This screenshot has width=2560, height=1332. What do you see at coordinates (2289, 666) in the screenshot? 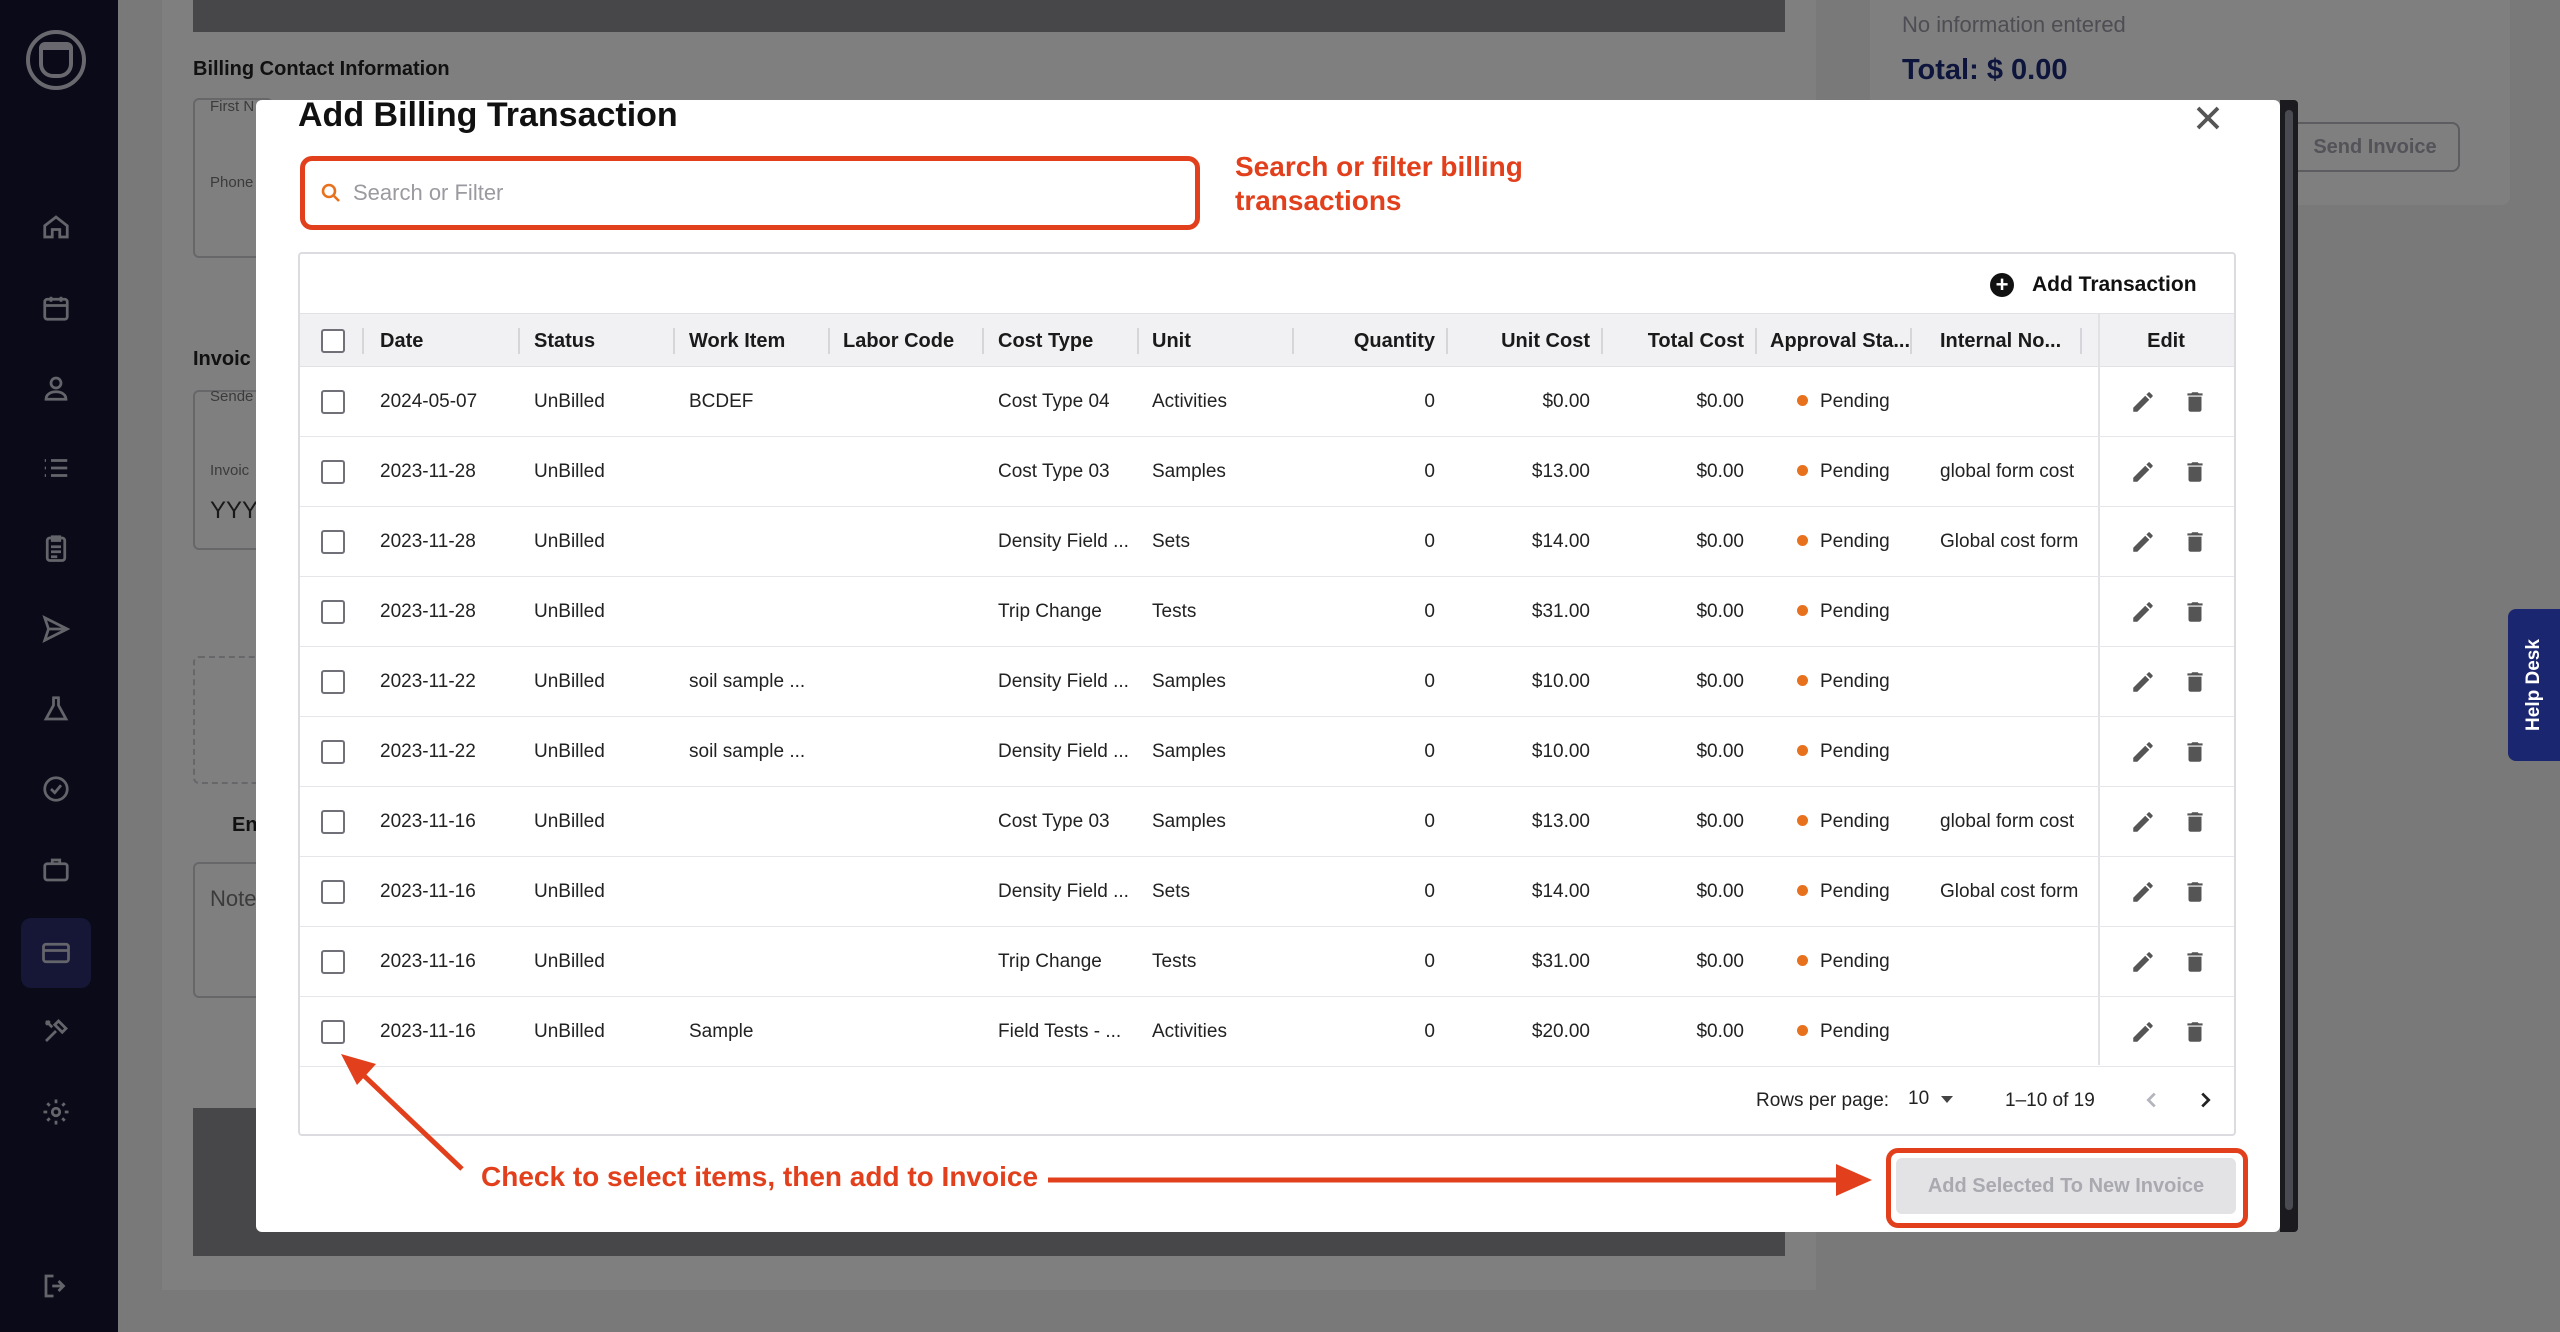
I see `modal-scrollbar` at bounding box center [2289, 666].